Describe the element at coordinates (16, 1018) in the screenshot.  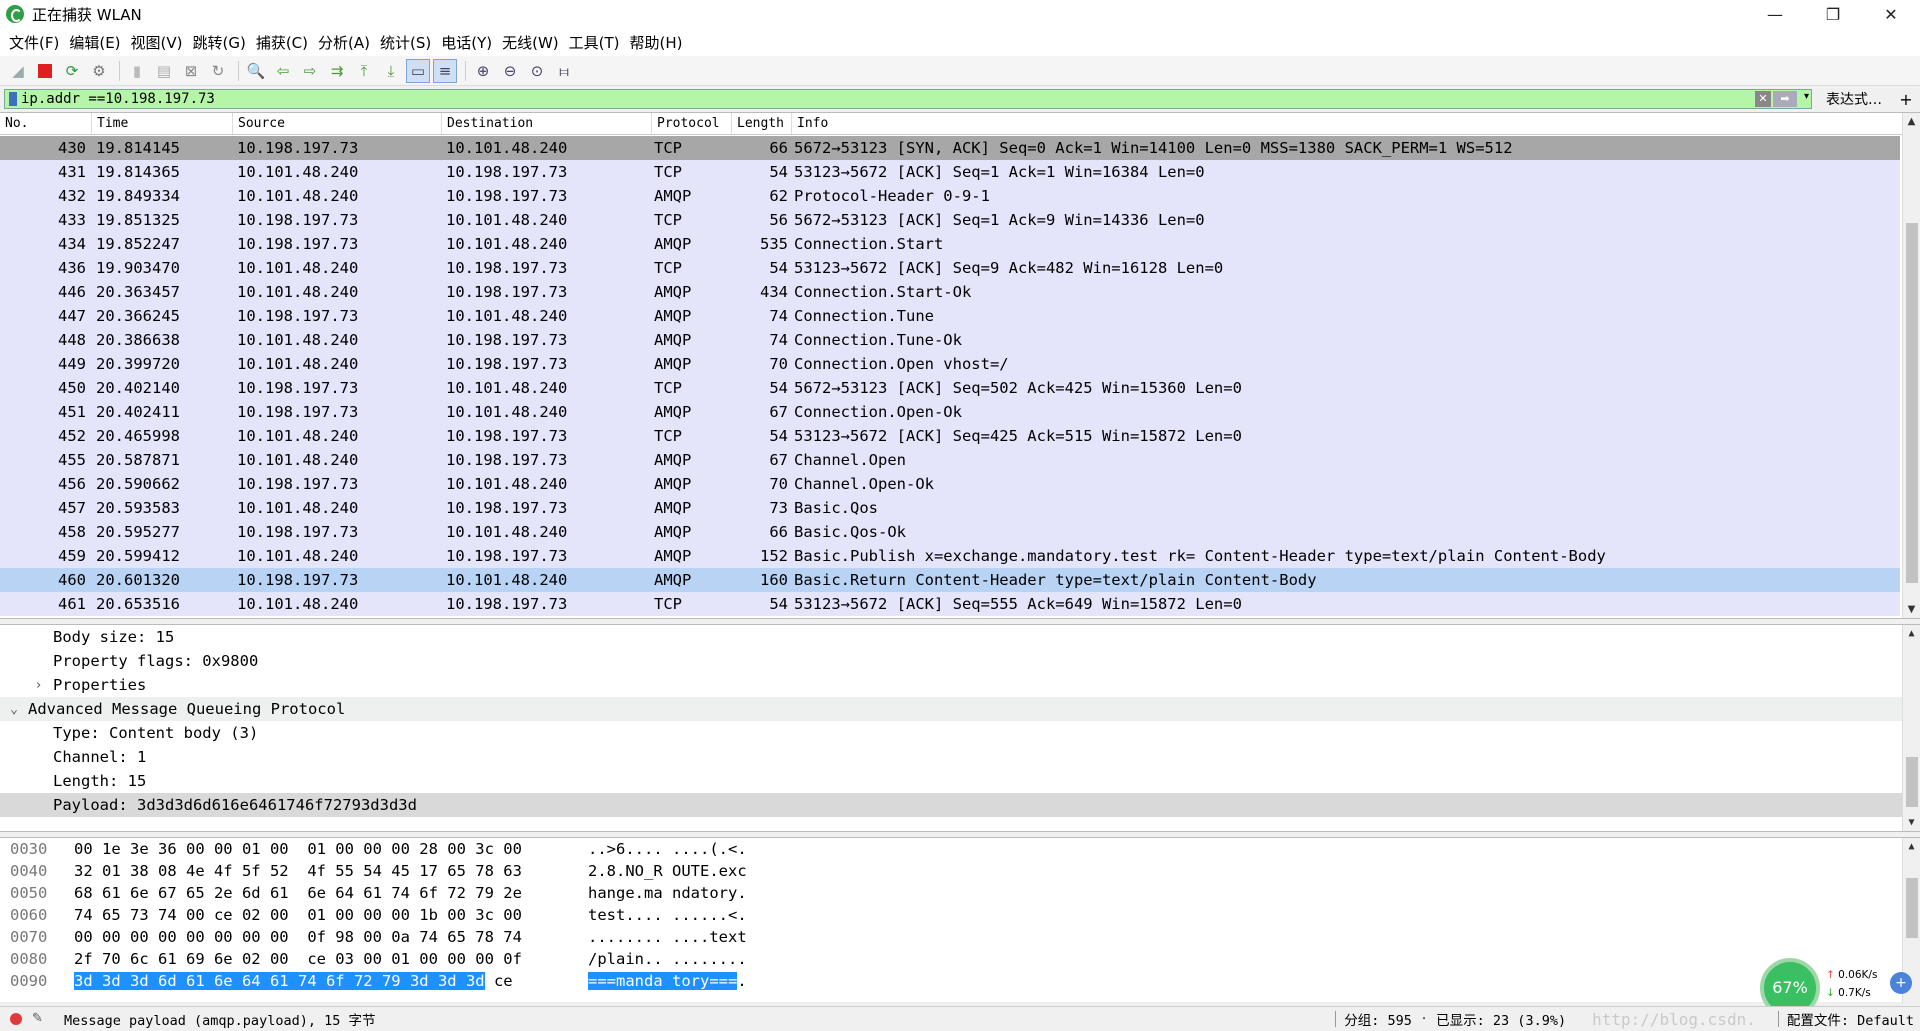
I see `expert-info-icon` at that location.